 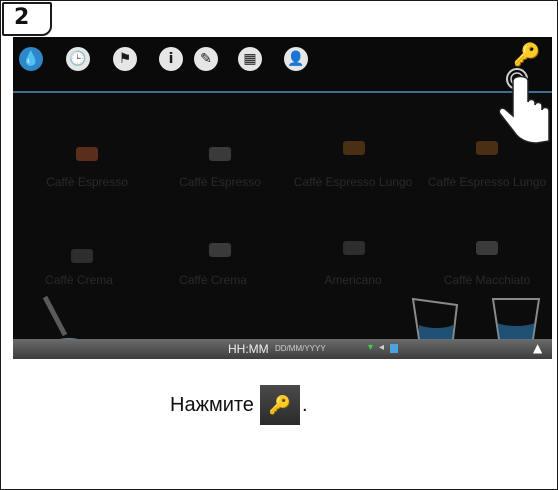 What do you see at coordinates (304, 404) in the screenshot?
I see `instruction-period: .` at bounding box center [304, 404].